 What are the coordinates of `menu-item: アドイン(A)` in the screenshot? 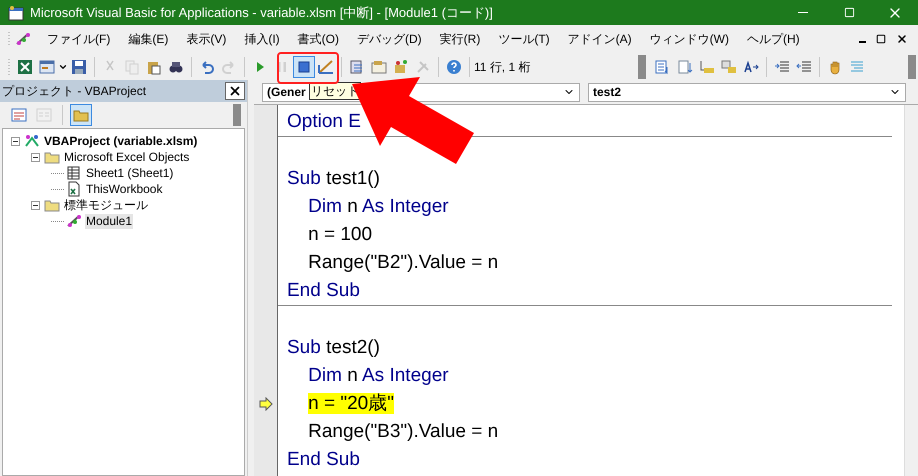 It's located at (599, 39).